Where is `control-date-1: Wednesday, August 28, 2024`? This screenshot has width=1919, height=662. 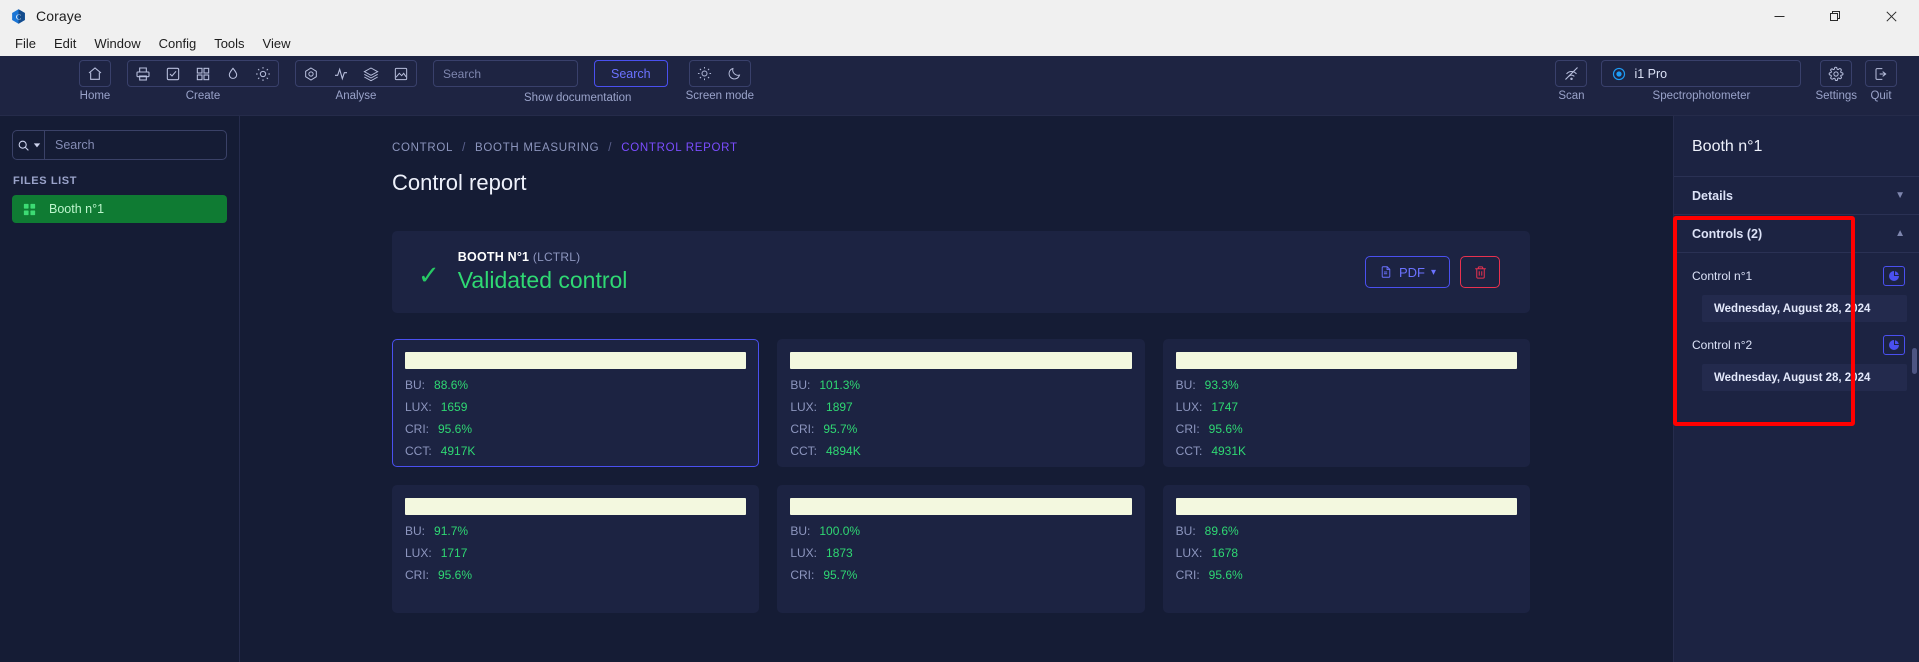 control-date-1: Wednesday, August 28, 2024 is located at coordinates (1804, 308).